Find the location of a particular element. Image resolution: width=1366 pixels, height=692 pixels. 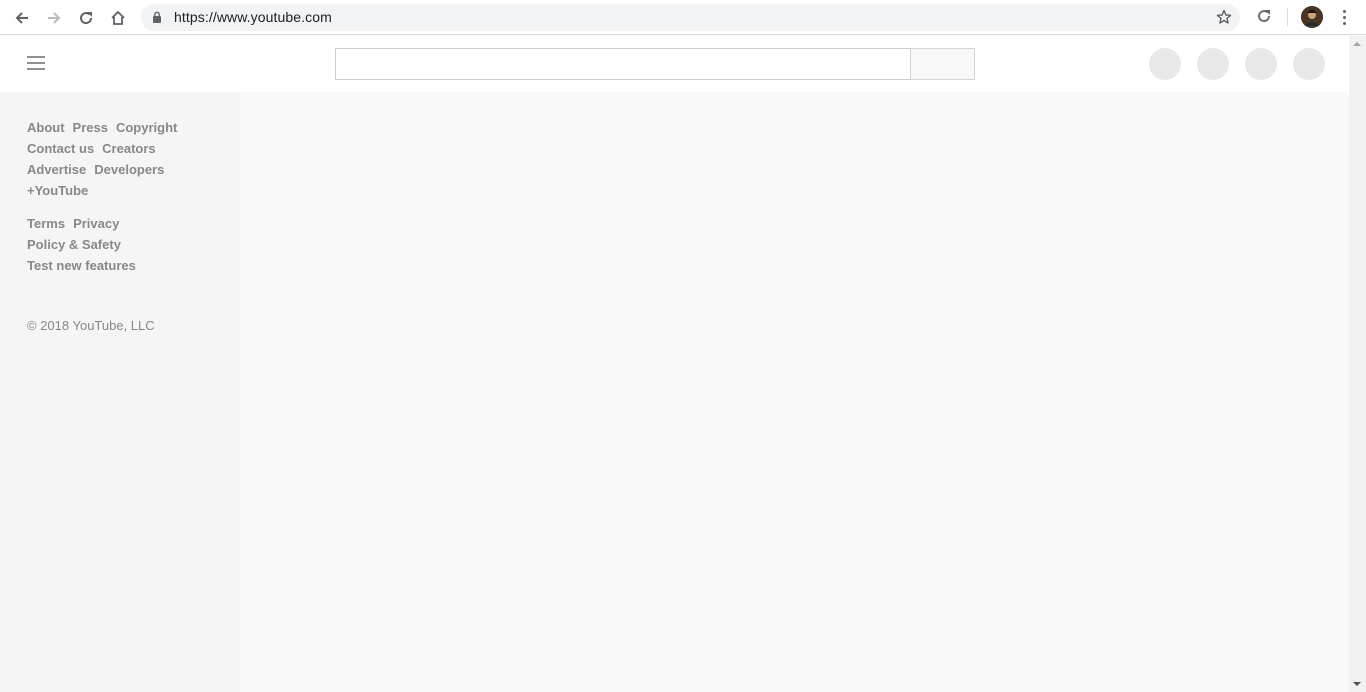

sync-extension-icon is located at coordinates (1264, 16).